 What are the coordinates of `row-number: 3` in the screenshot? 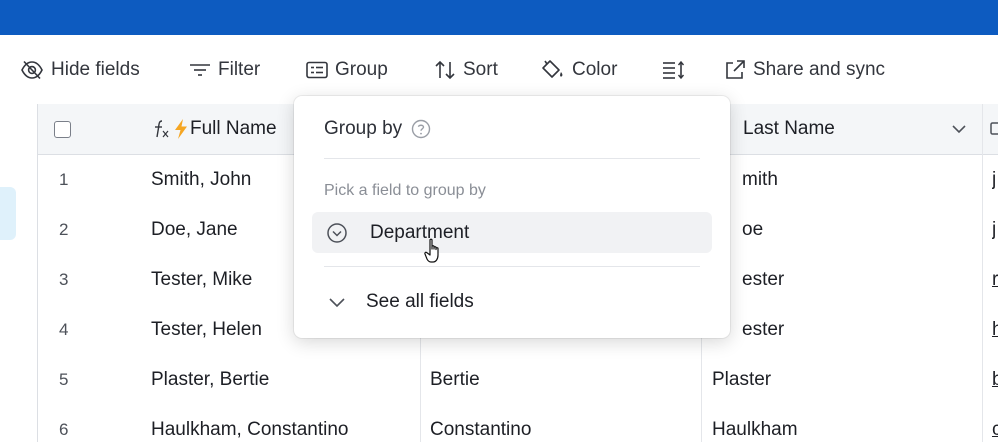 It's located at (64, 279).